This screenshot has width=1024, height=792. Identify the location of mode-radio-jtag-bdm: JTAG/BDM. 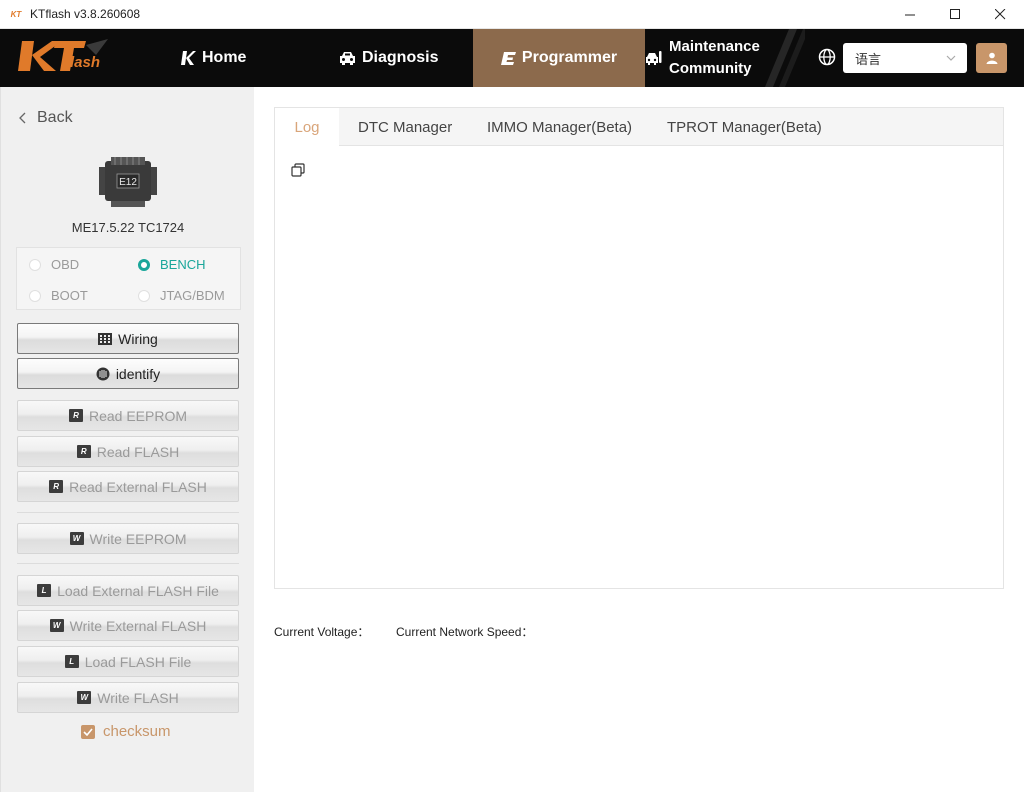
(181, 295).